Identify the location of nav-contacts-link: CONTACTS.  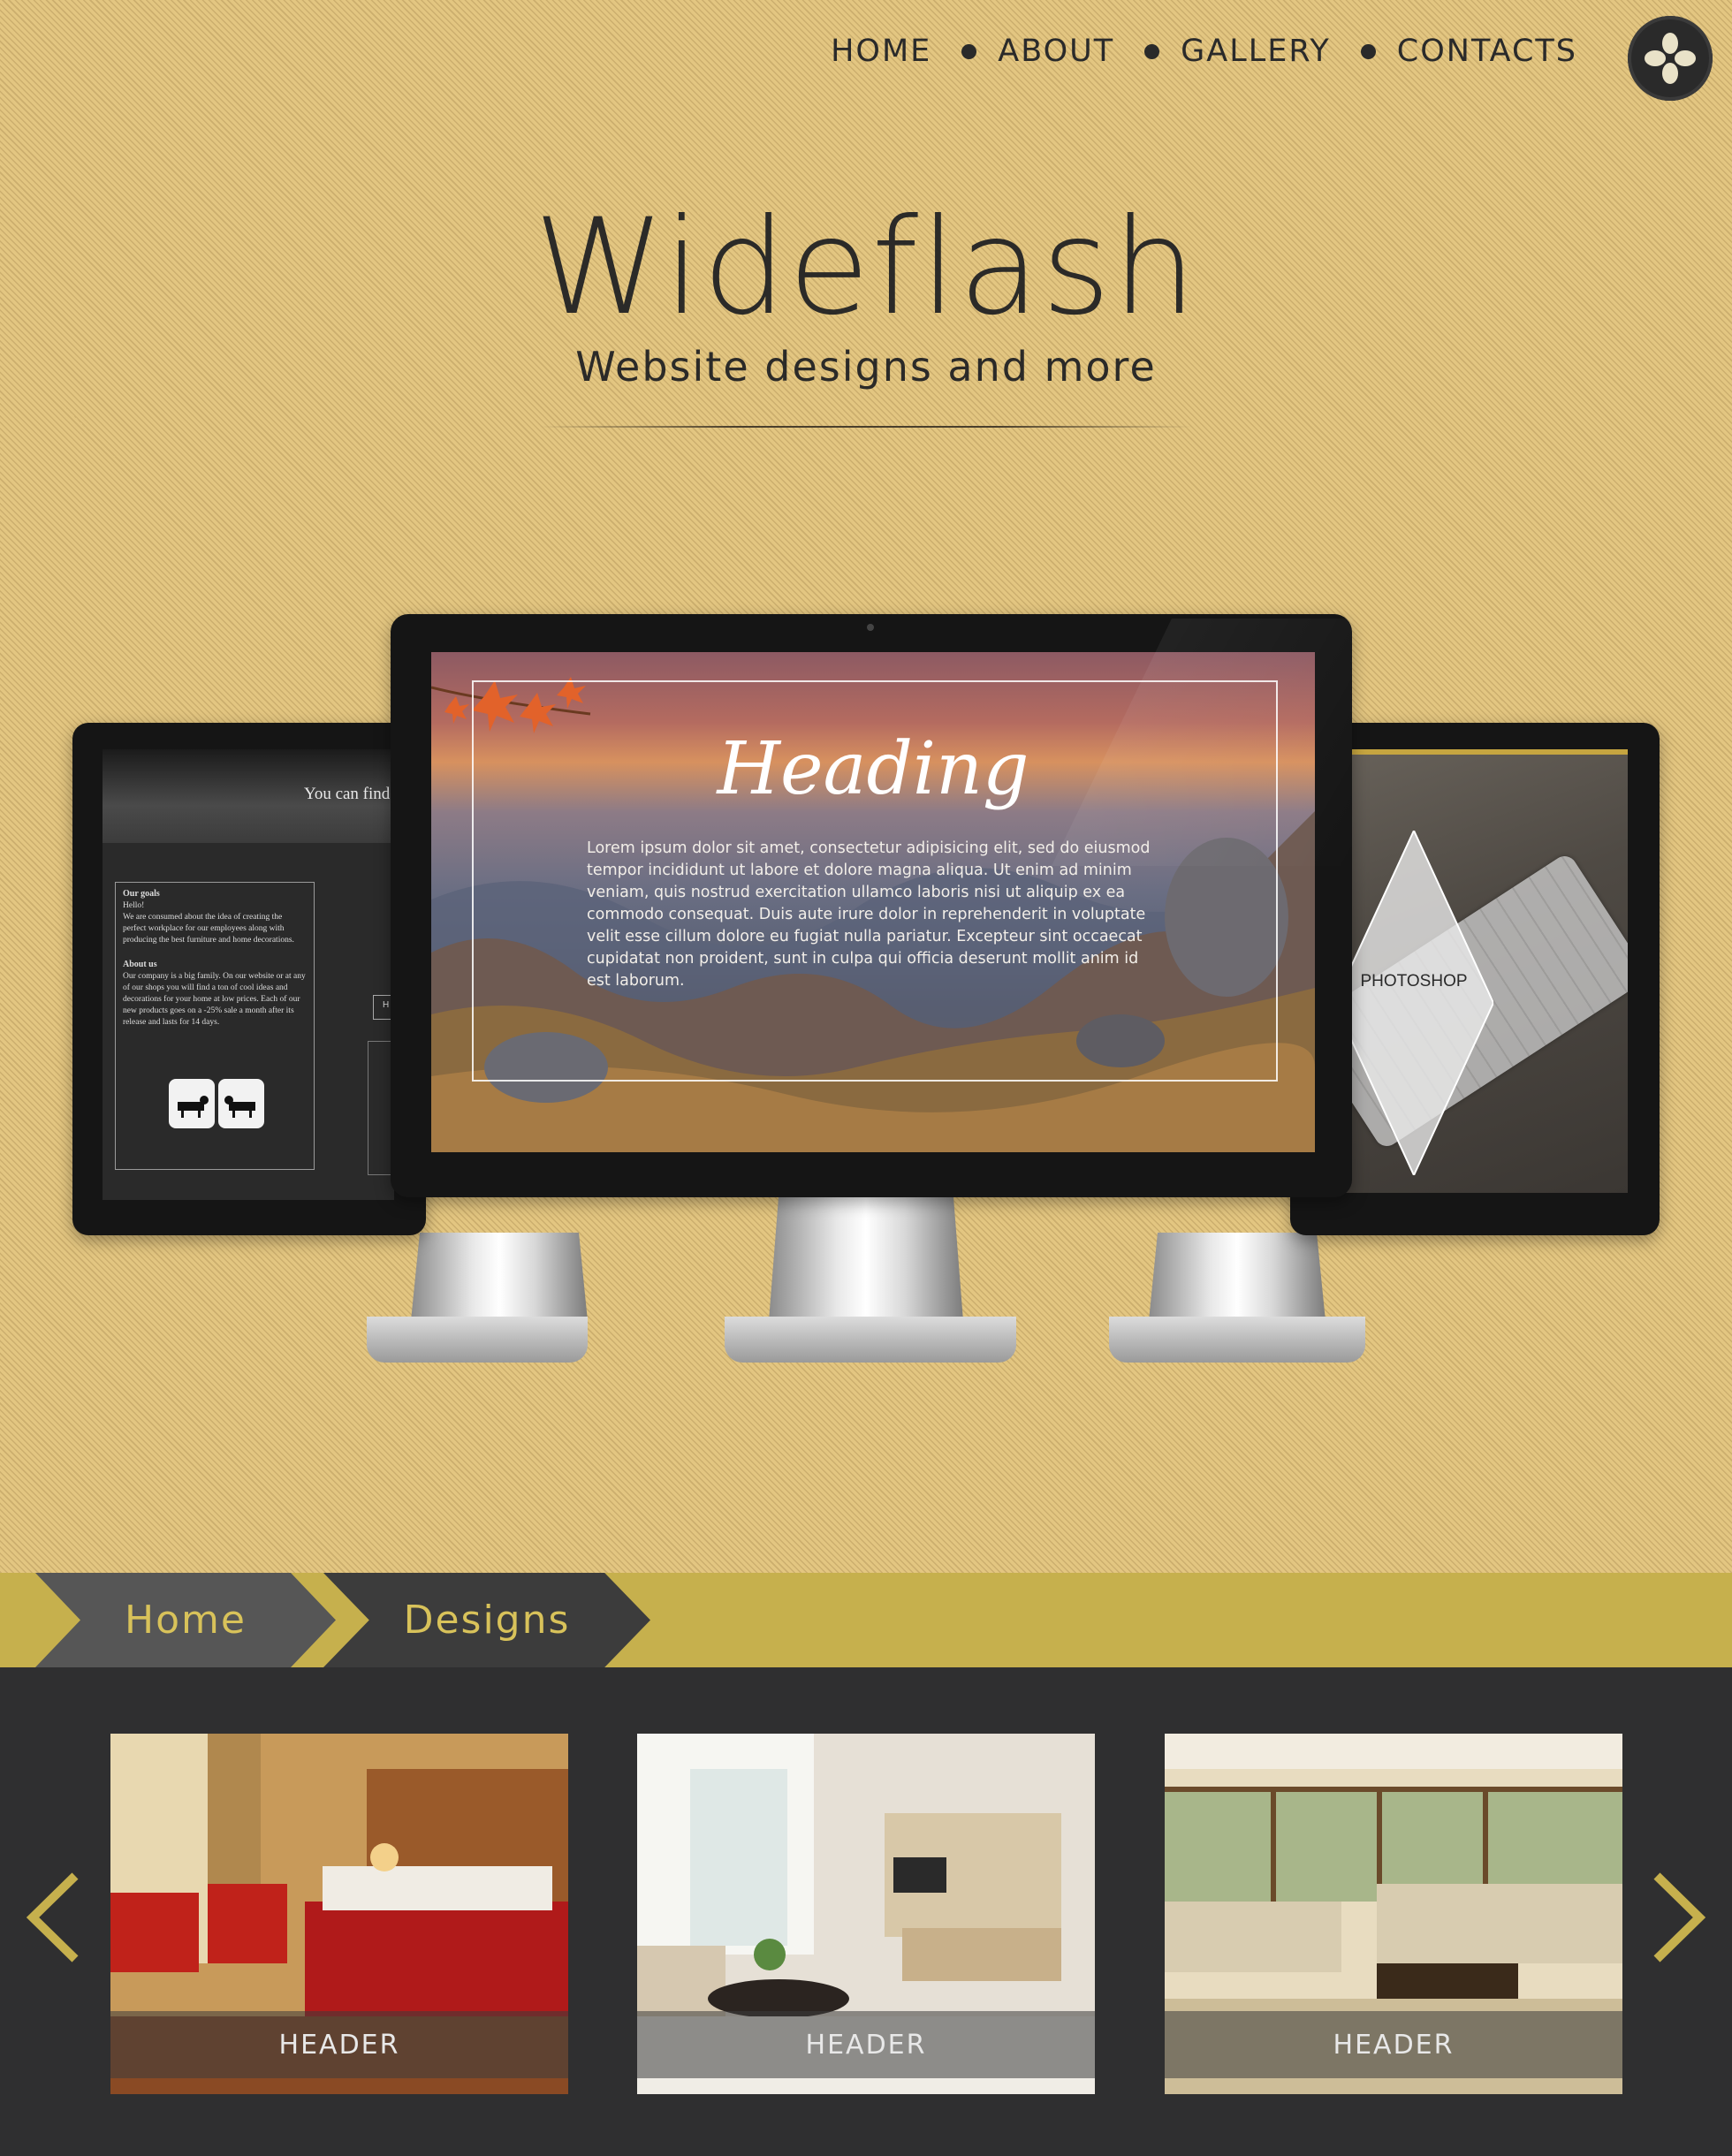
(1487, 51).